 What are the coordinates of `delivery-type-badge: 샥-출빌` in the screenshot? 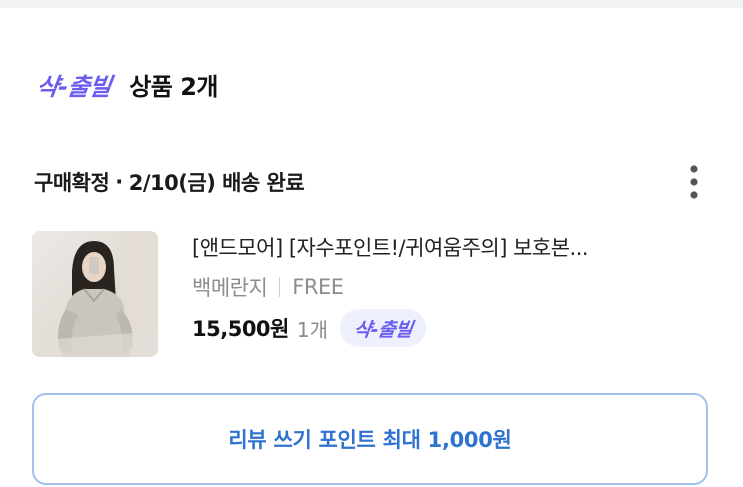 It's located at (383, 328).